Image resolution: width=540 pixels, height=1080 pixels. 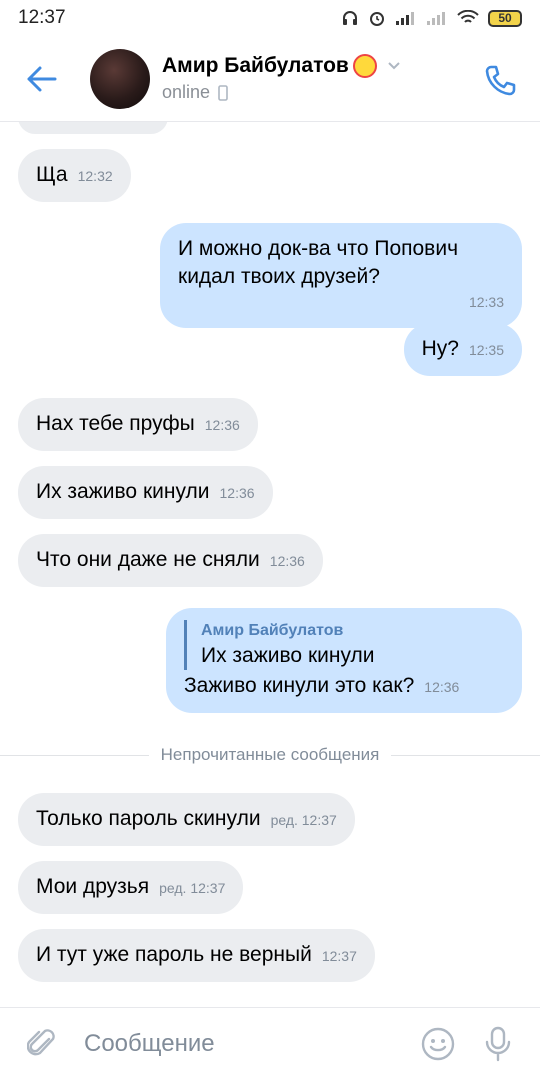 I want to click on contact-name: Амир Байбулатов, so click(x=255, y=65).